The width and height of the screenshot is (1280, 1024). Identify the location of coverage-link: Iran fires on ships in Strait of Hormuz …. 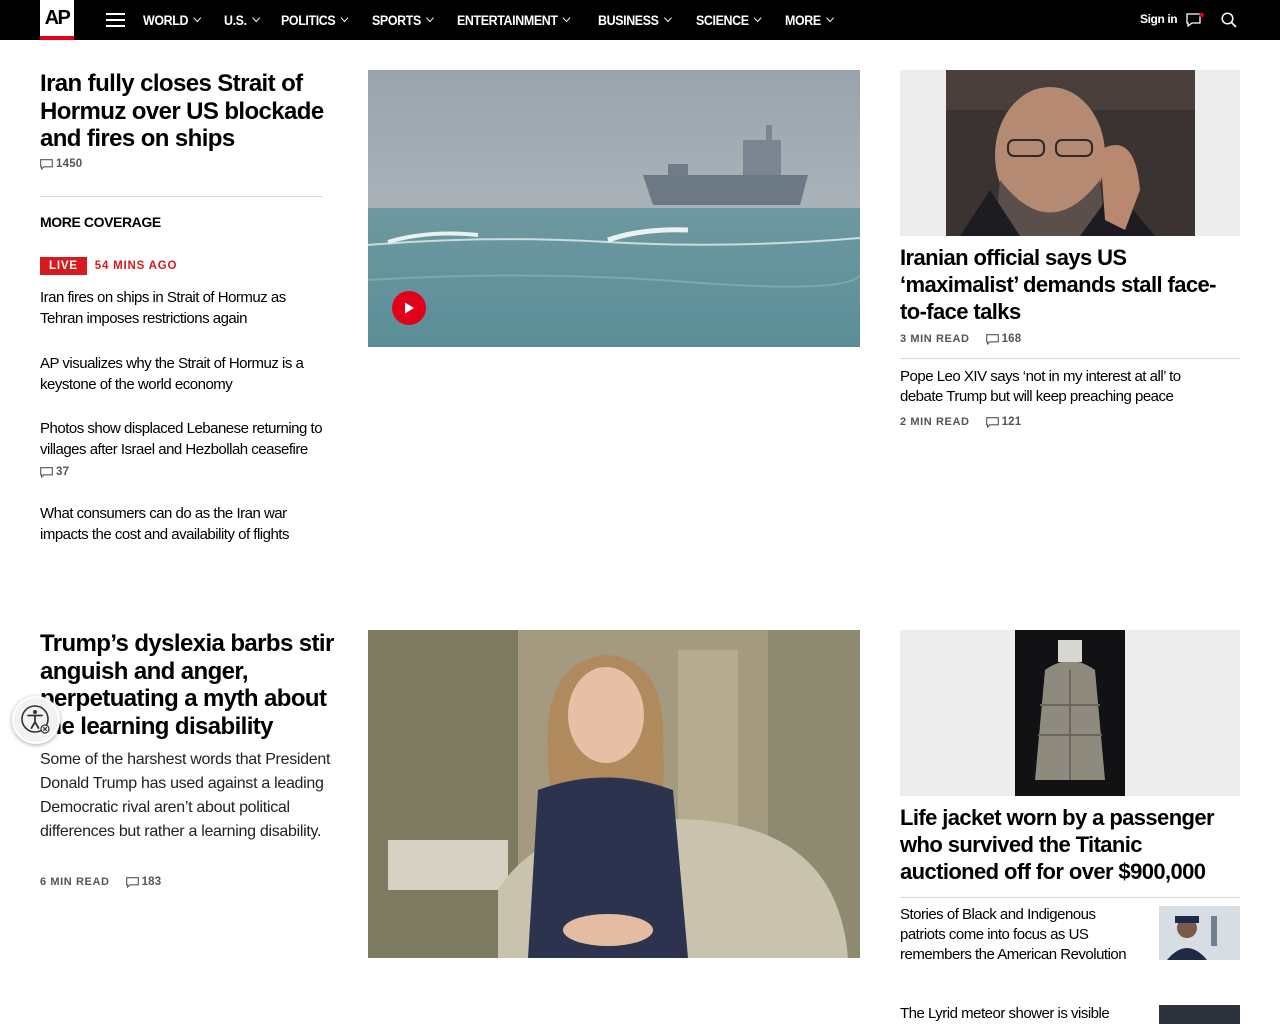
(185, 308).